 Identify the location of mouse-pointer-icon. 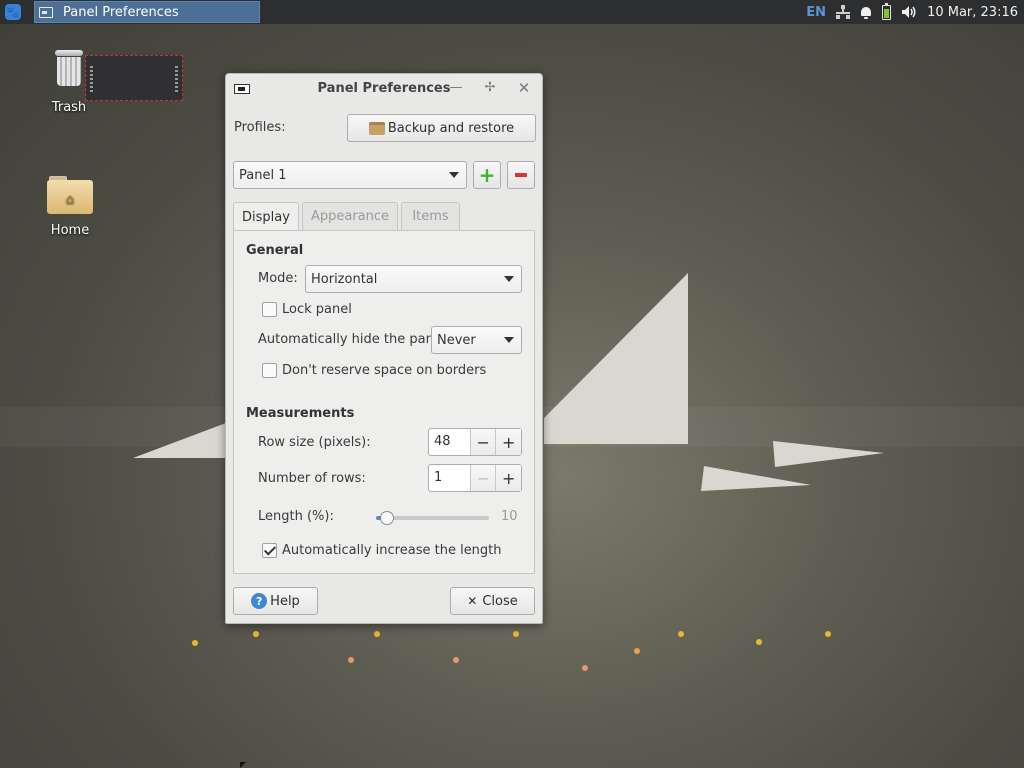
(243, 765).